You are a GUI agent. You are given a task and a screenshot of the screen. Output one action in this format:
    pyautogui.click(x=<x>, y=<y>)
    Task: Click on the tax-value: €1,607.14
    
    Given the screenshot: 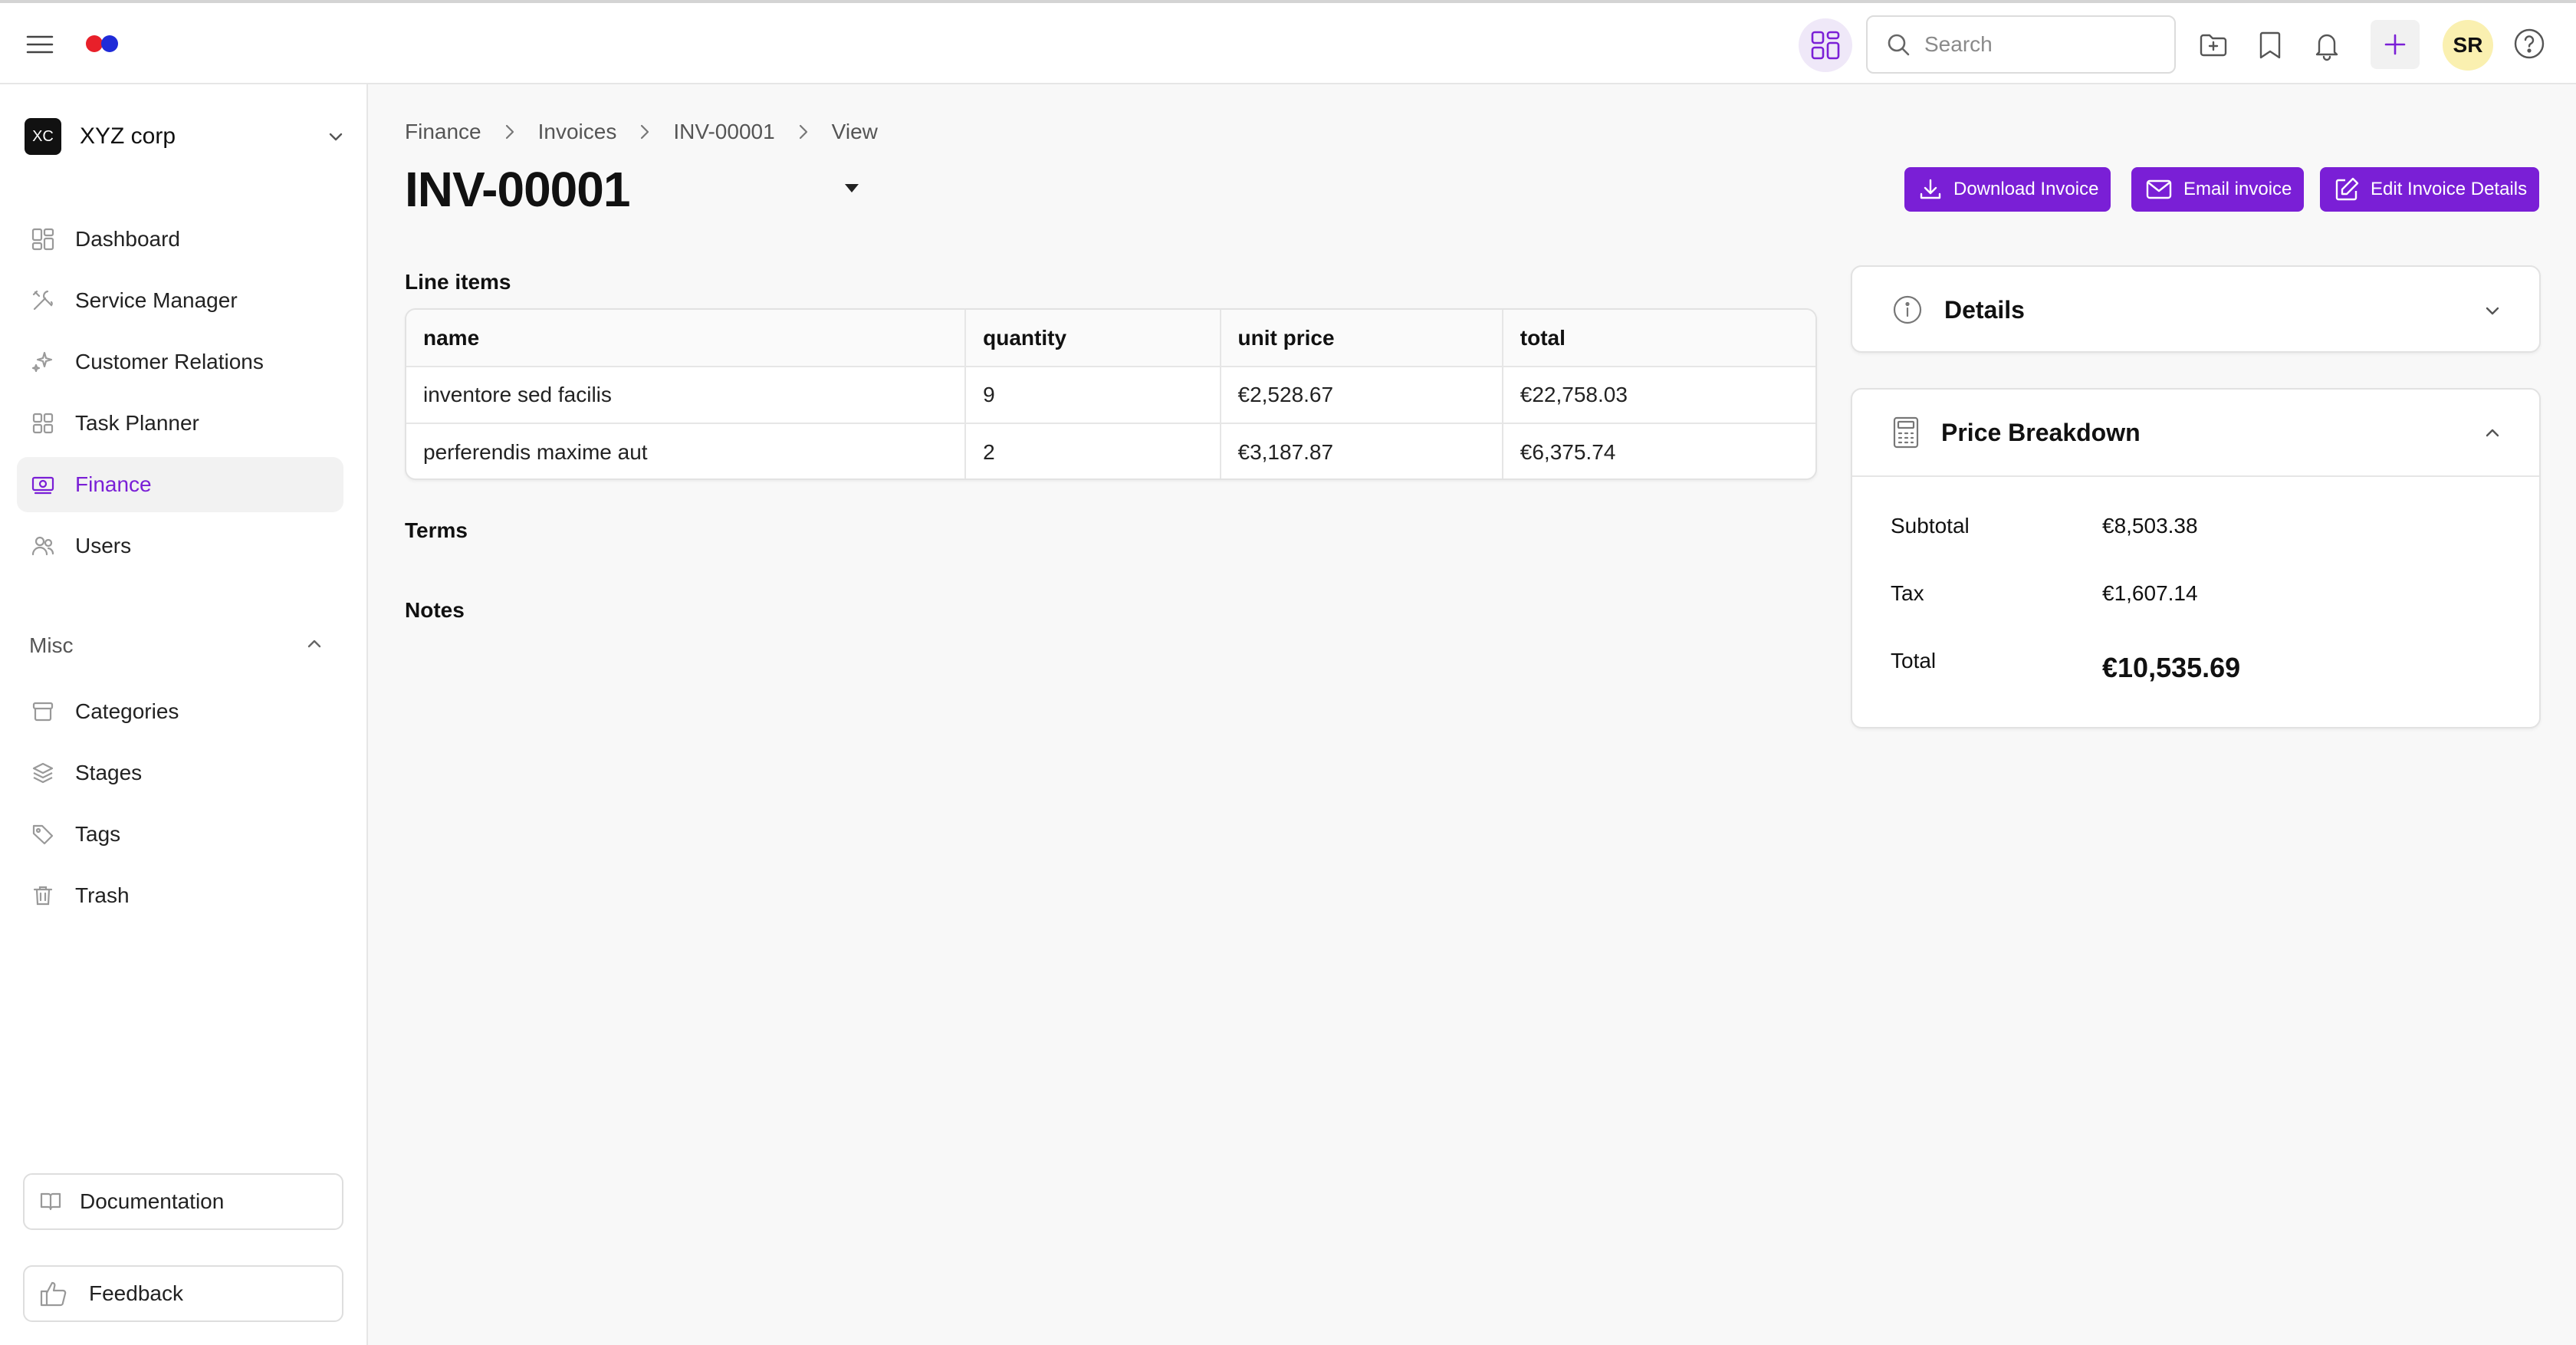 What is the action you would take?
    pyautogui.click(x=2150, y=593)
    